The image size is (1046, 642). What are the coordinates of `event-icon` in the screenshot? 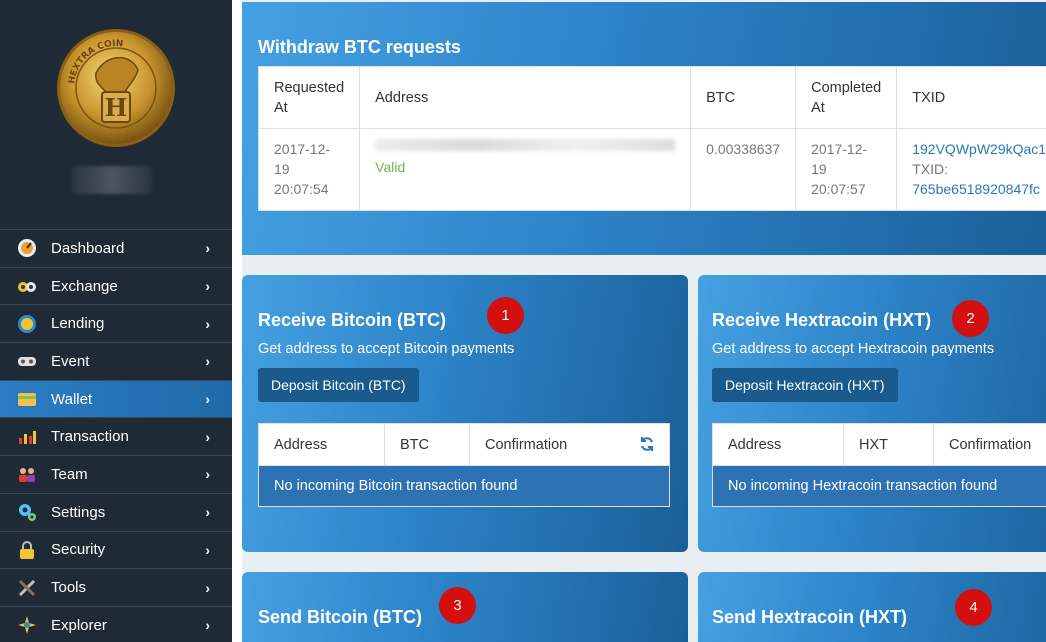 It's located at (27, 361).